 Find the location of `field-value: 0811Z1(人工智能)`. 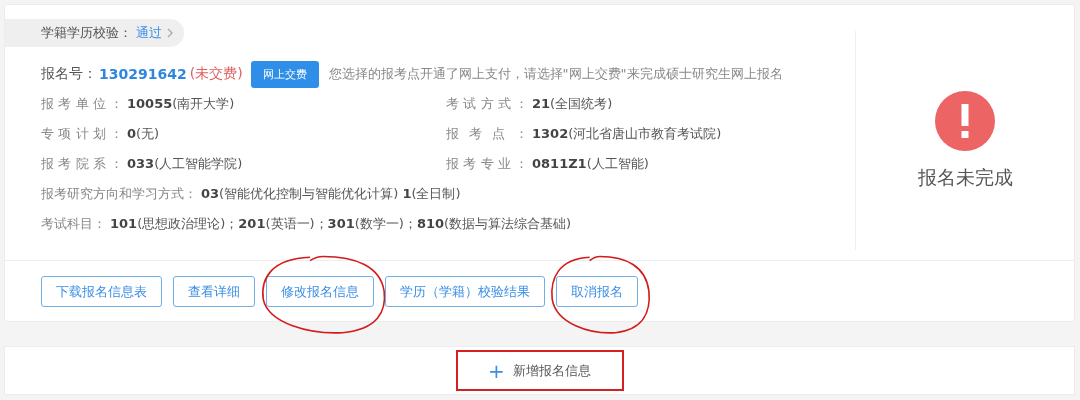

field-value: 0811Z1(人工智能) is located at coordinates (590, 164).